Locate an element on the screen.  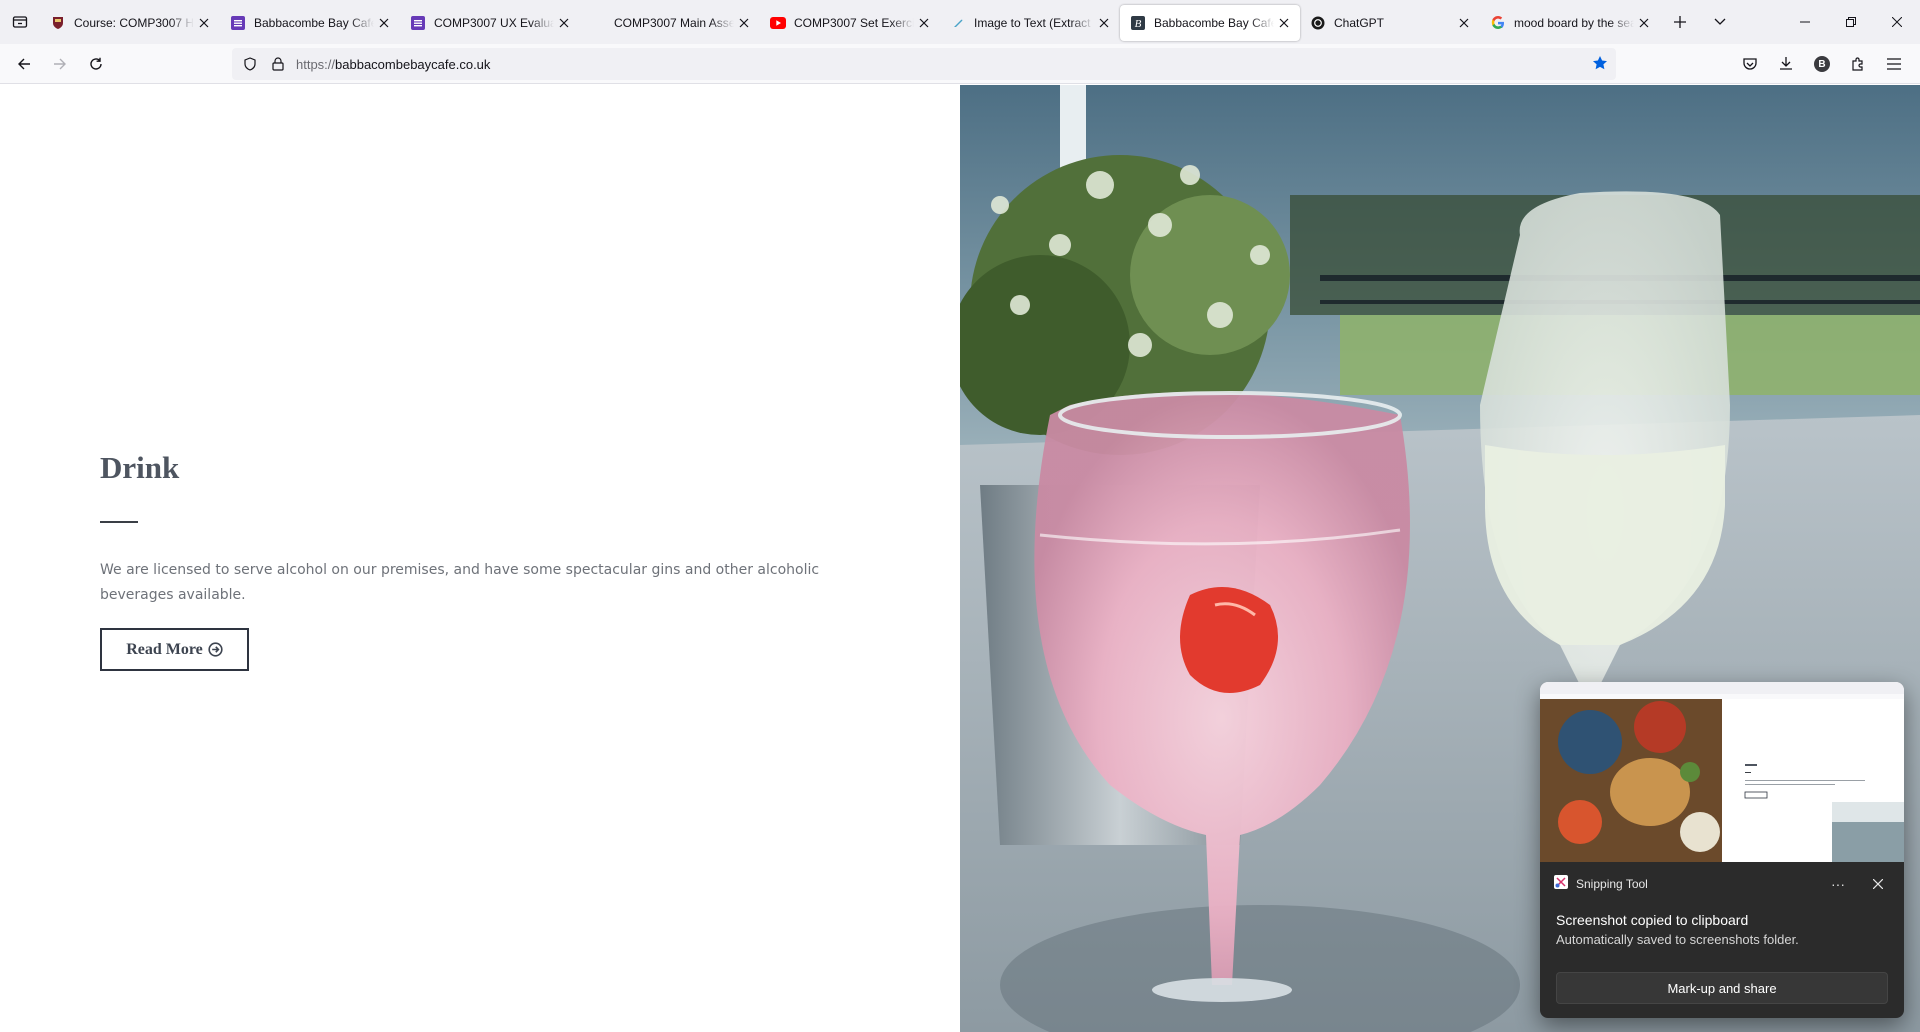
tab-babbacombe-form: Babbacombe Bay Cafe is located at coordinates (310, 23).